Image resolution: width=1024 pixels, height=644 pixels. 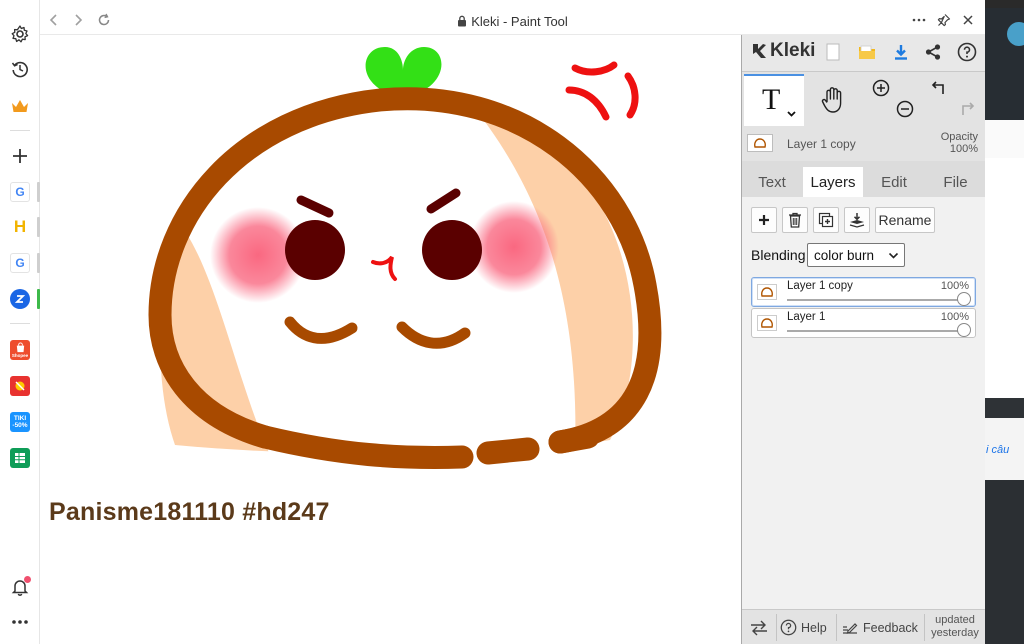 What do you see at coordinates (963, 149) in the screenshot?
I see `opacity-value: 100%` at bounding box center [963, 149].